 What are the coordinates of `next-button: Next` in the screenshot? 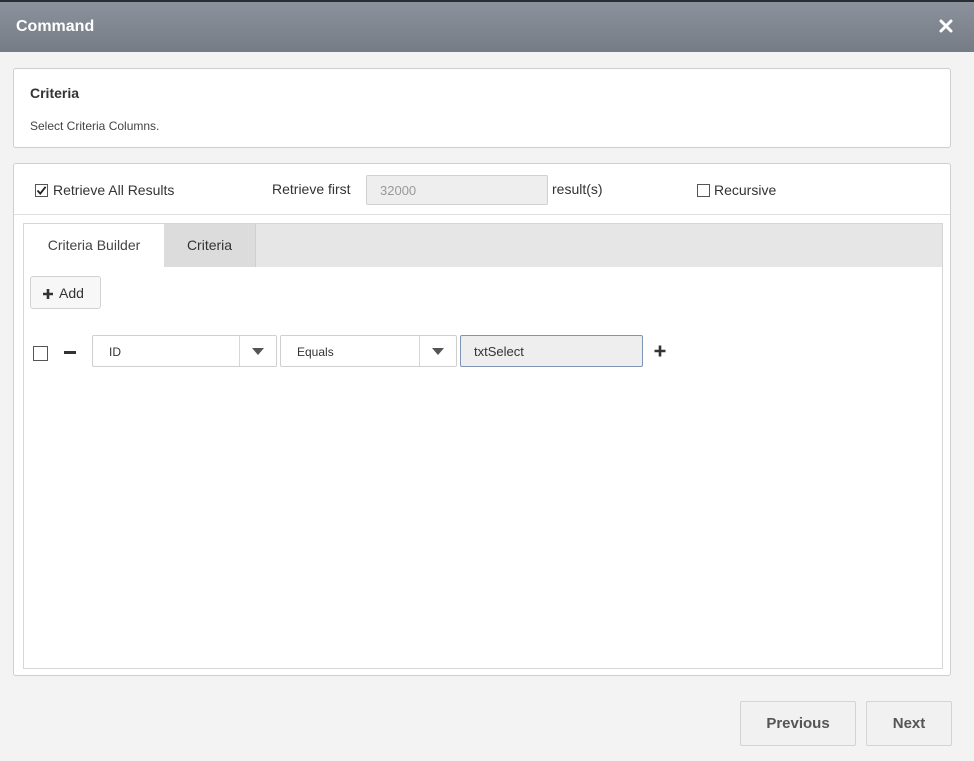 It's located at (909, 723).